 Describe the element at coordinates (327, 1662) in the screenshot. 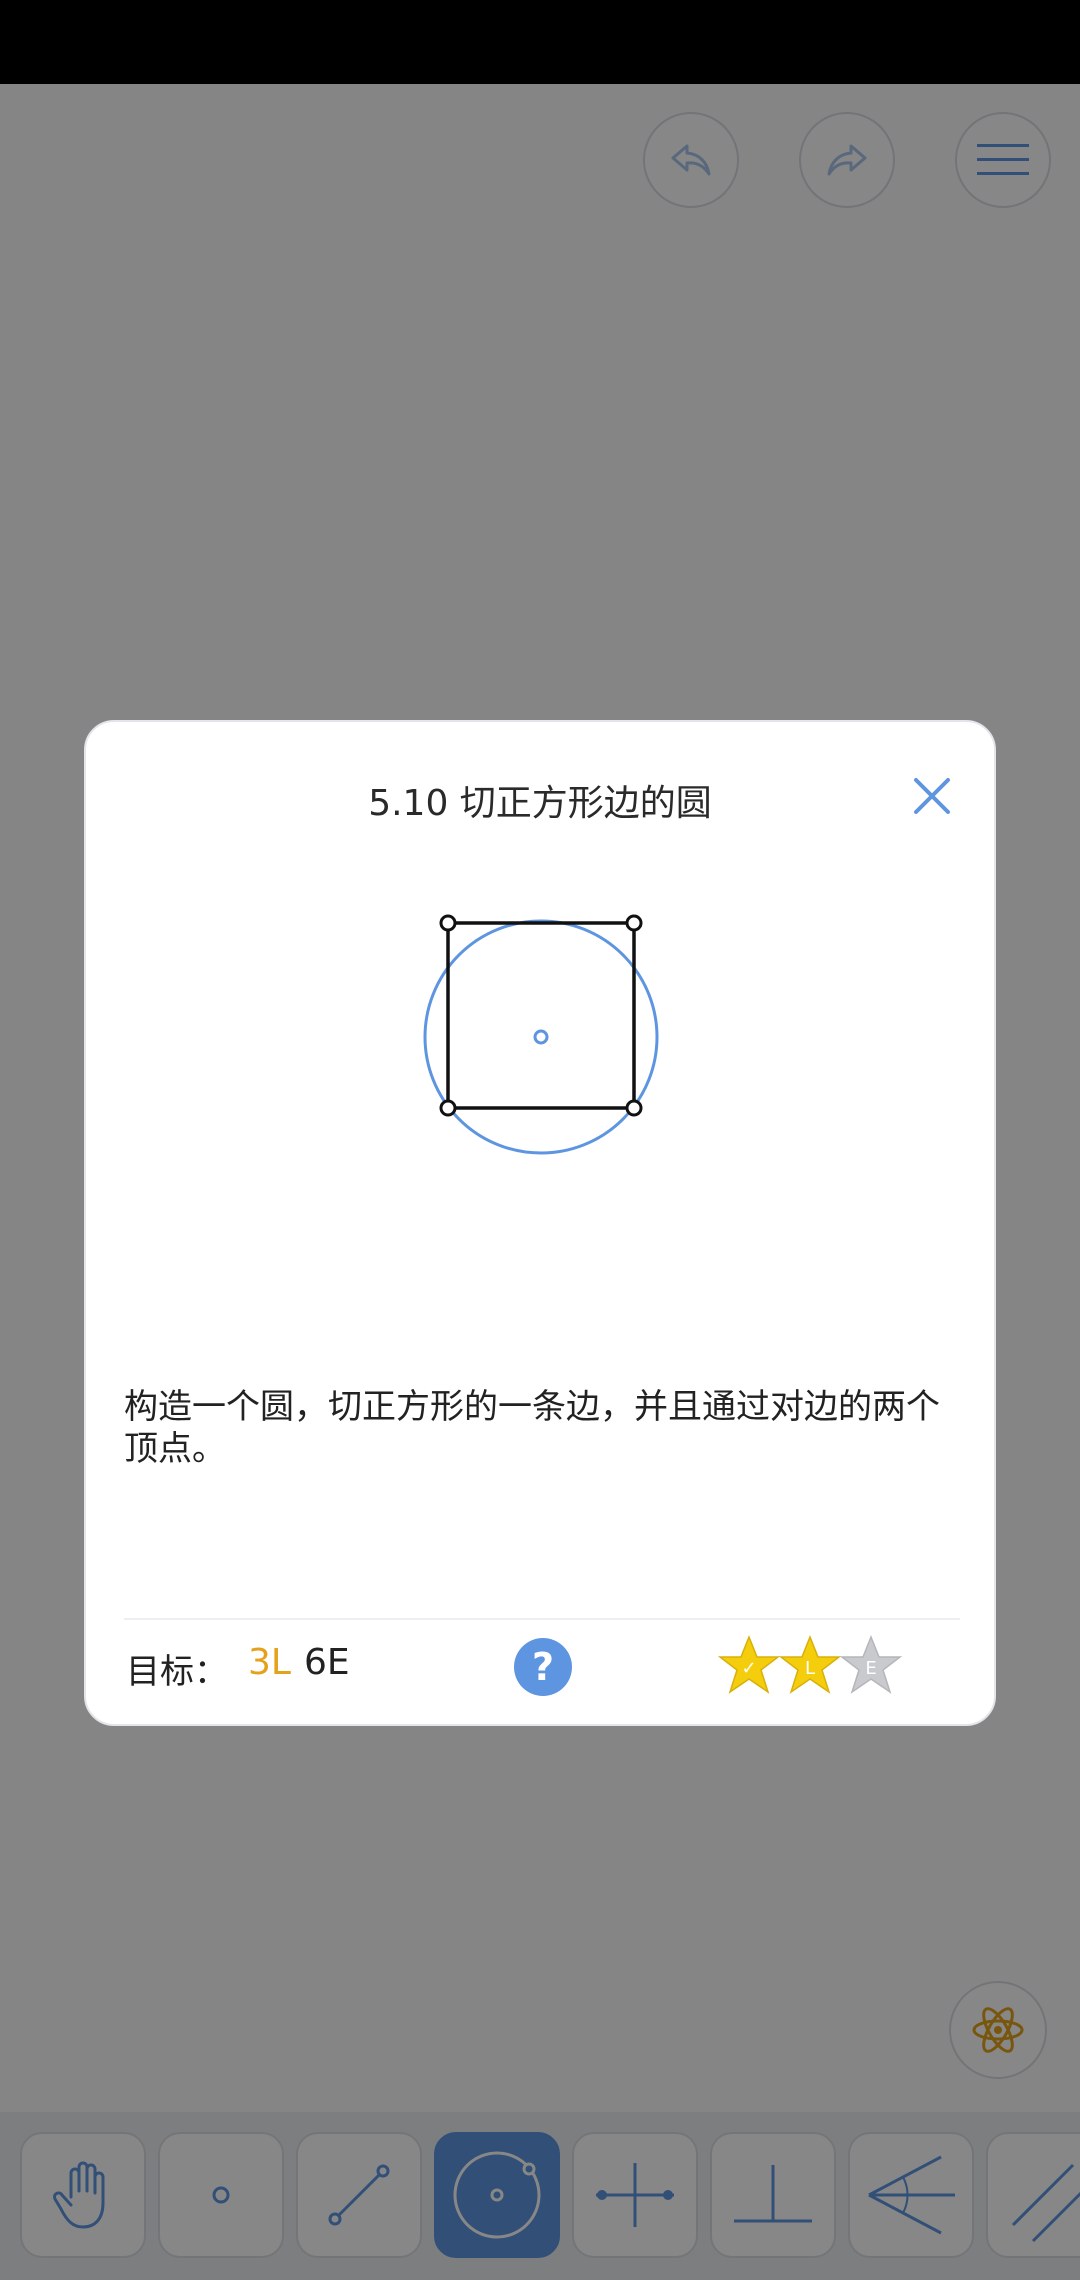

I see `goal-e-value: 6E` at that location.